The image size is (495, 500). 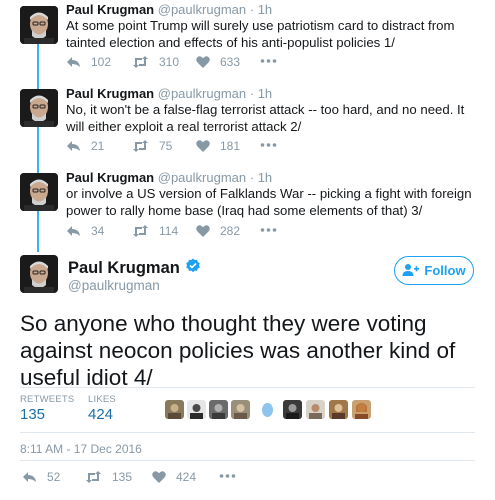 I want to click on main-author-name-row: Paul Krugman, so click(x=134, y=268).